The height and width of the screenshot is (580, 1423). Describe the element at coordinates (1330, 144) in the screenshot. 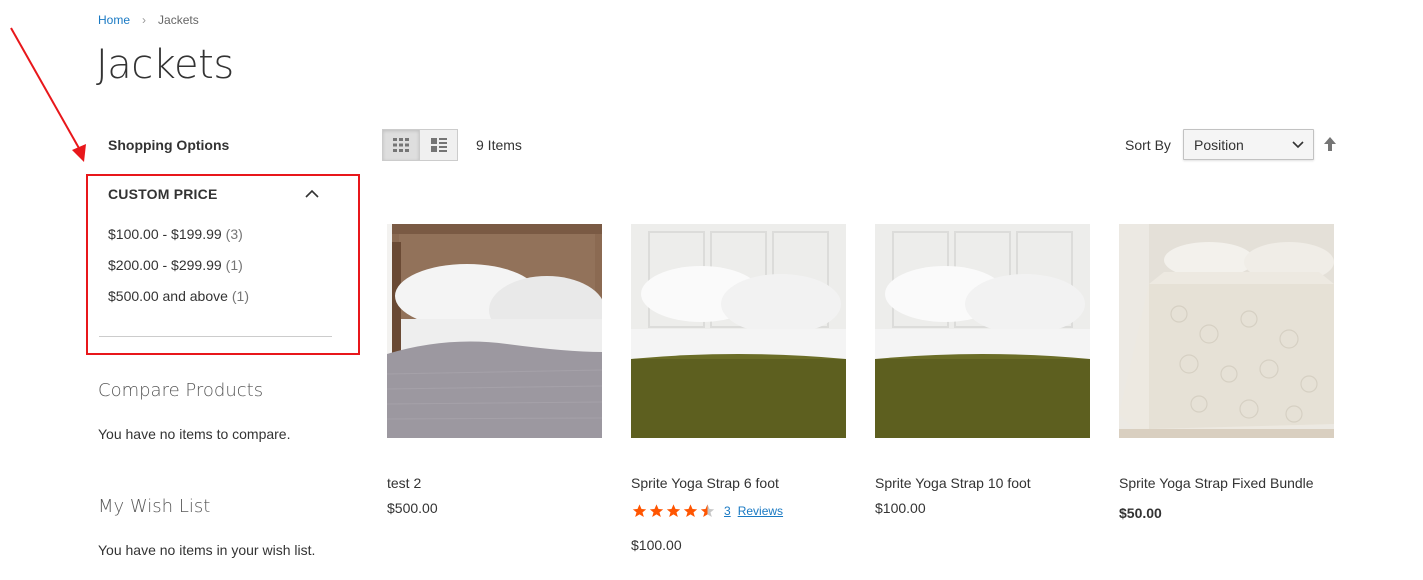

I see `arrow-up-icon` at that location.